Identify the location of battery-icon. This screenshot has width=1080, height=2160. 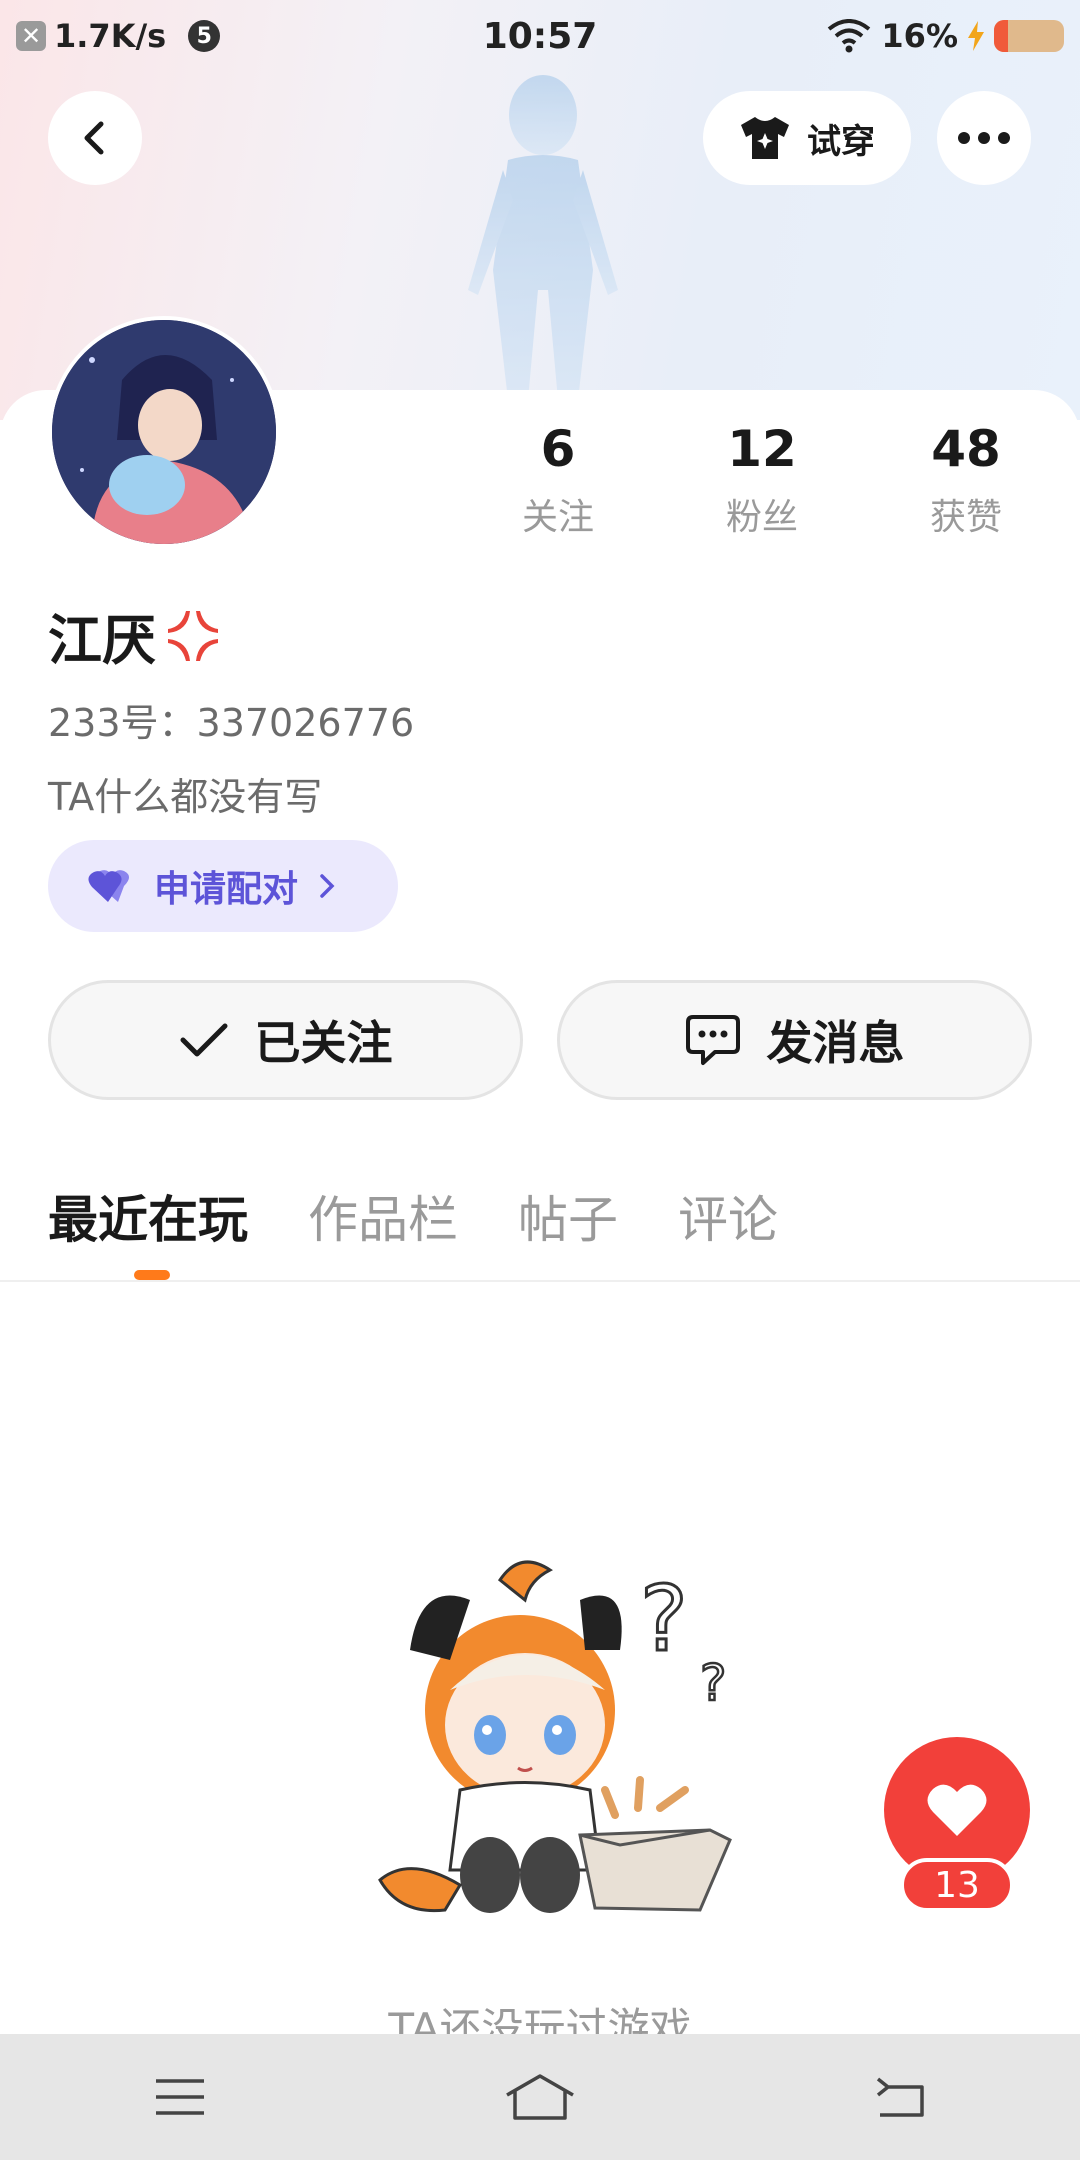
(1029, 36).